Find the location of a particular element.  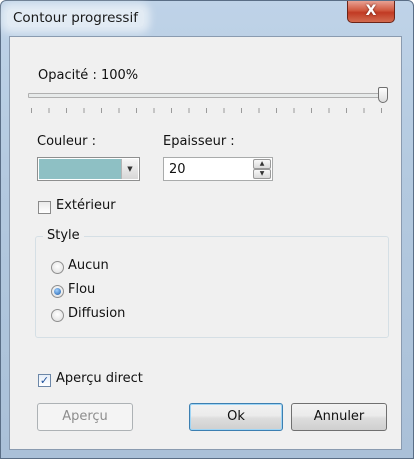

opacity-label: Opacité : 100% is located at coordinates (88, 75).